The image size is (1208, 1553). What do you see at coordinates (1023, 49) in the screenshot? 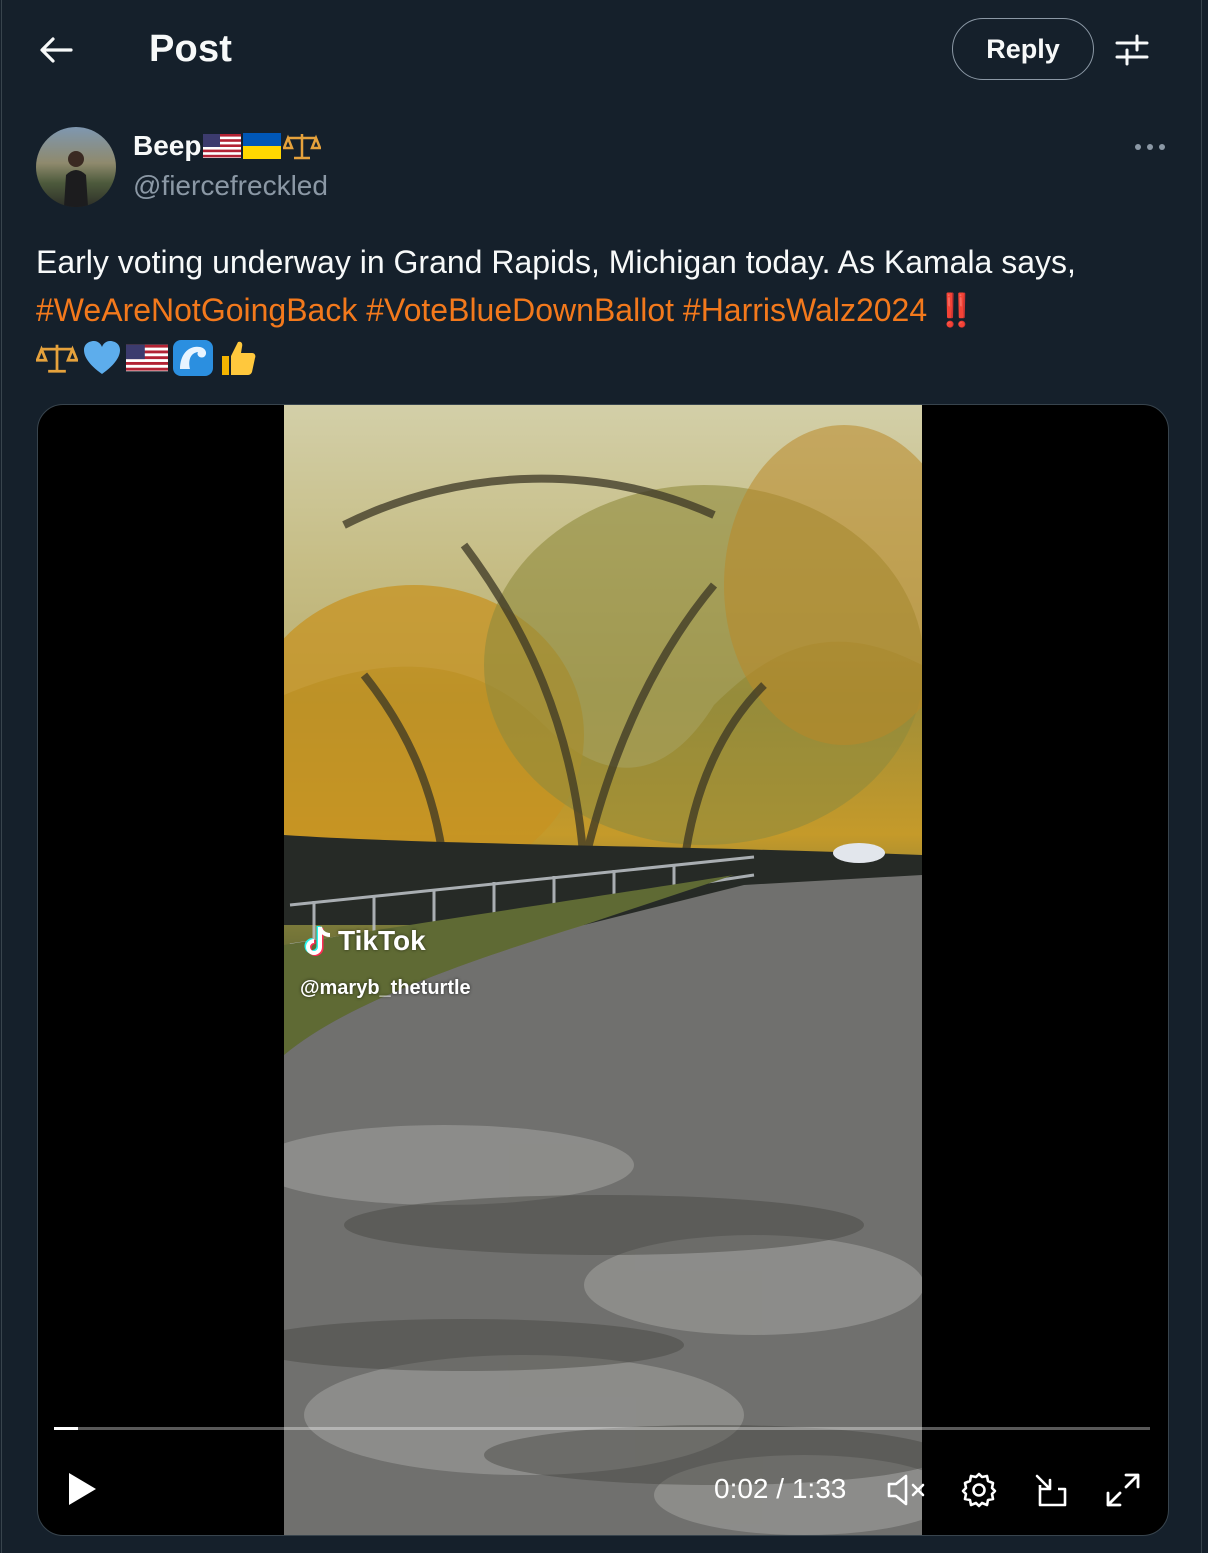
I see `reply-button: Reply` at bounding box center [1023, 49].